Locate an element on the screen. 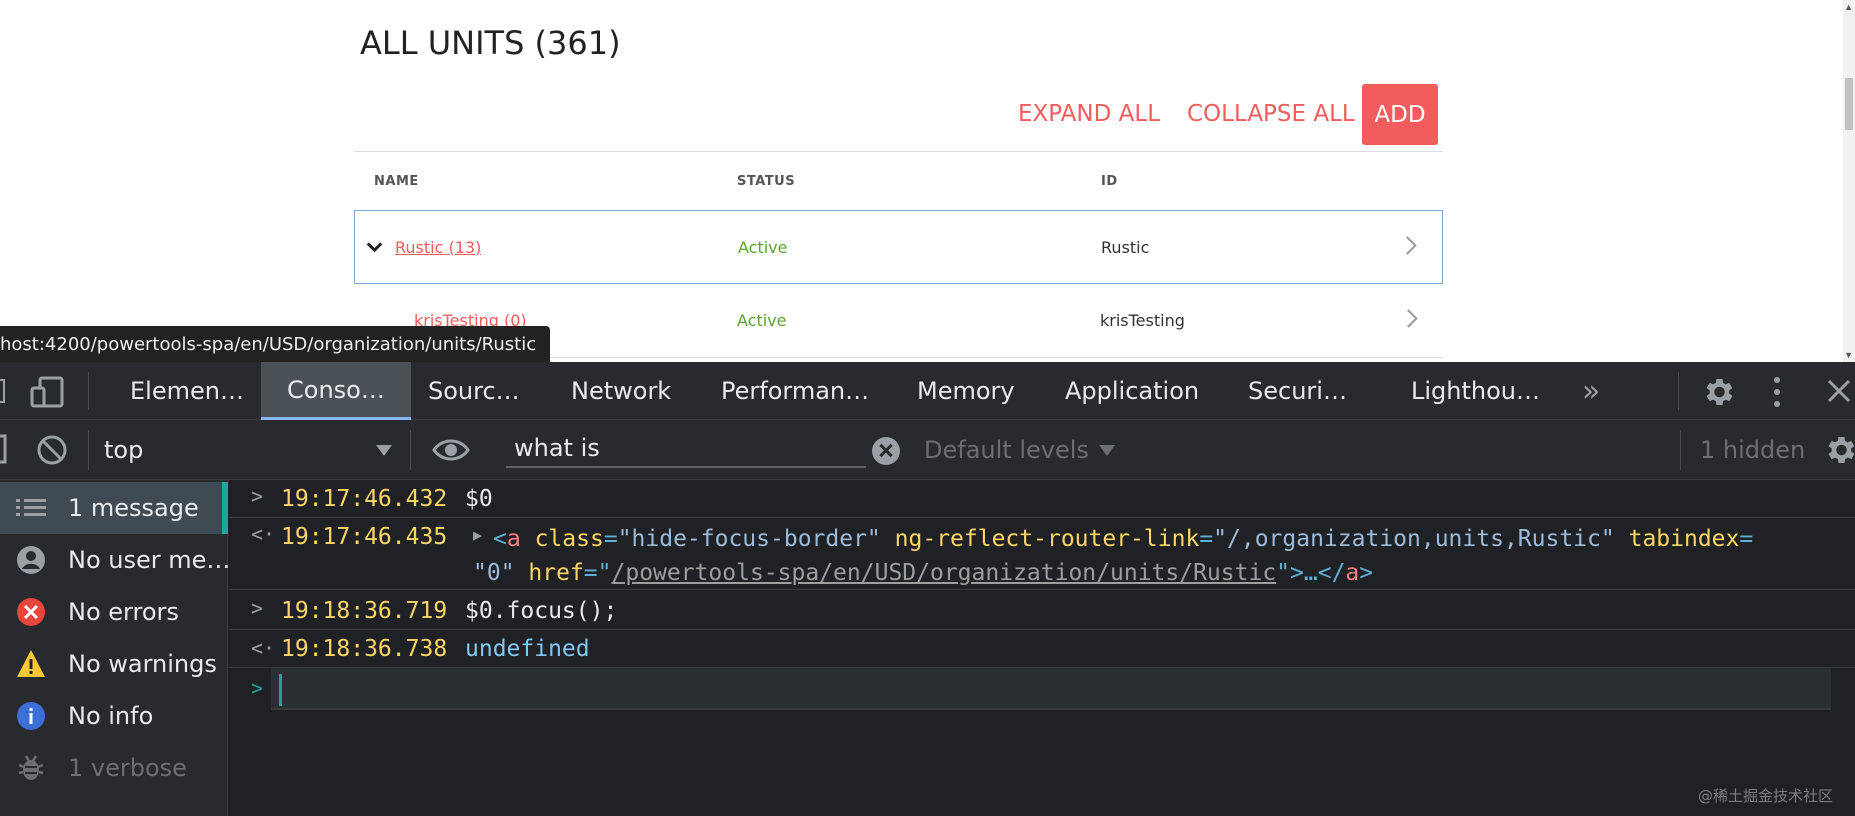  info-icon is located at coordinates (31, 716).